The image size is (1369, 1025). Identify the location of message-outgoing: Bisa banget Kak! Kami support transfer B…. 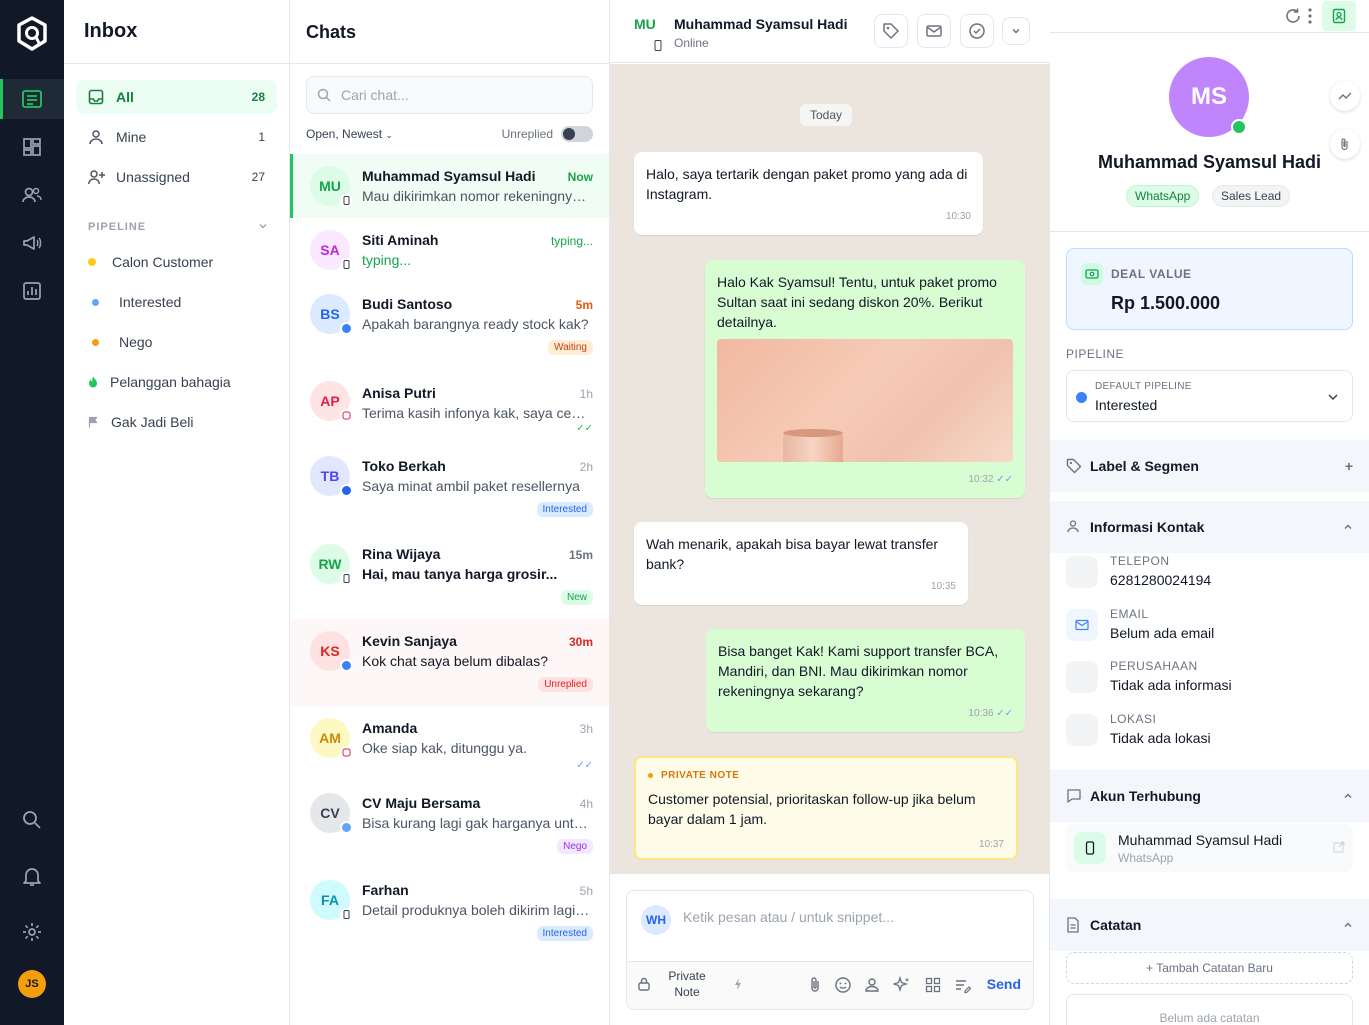
(865, 680).